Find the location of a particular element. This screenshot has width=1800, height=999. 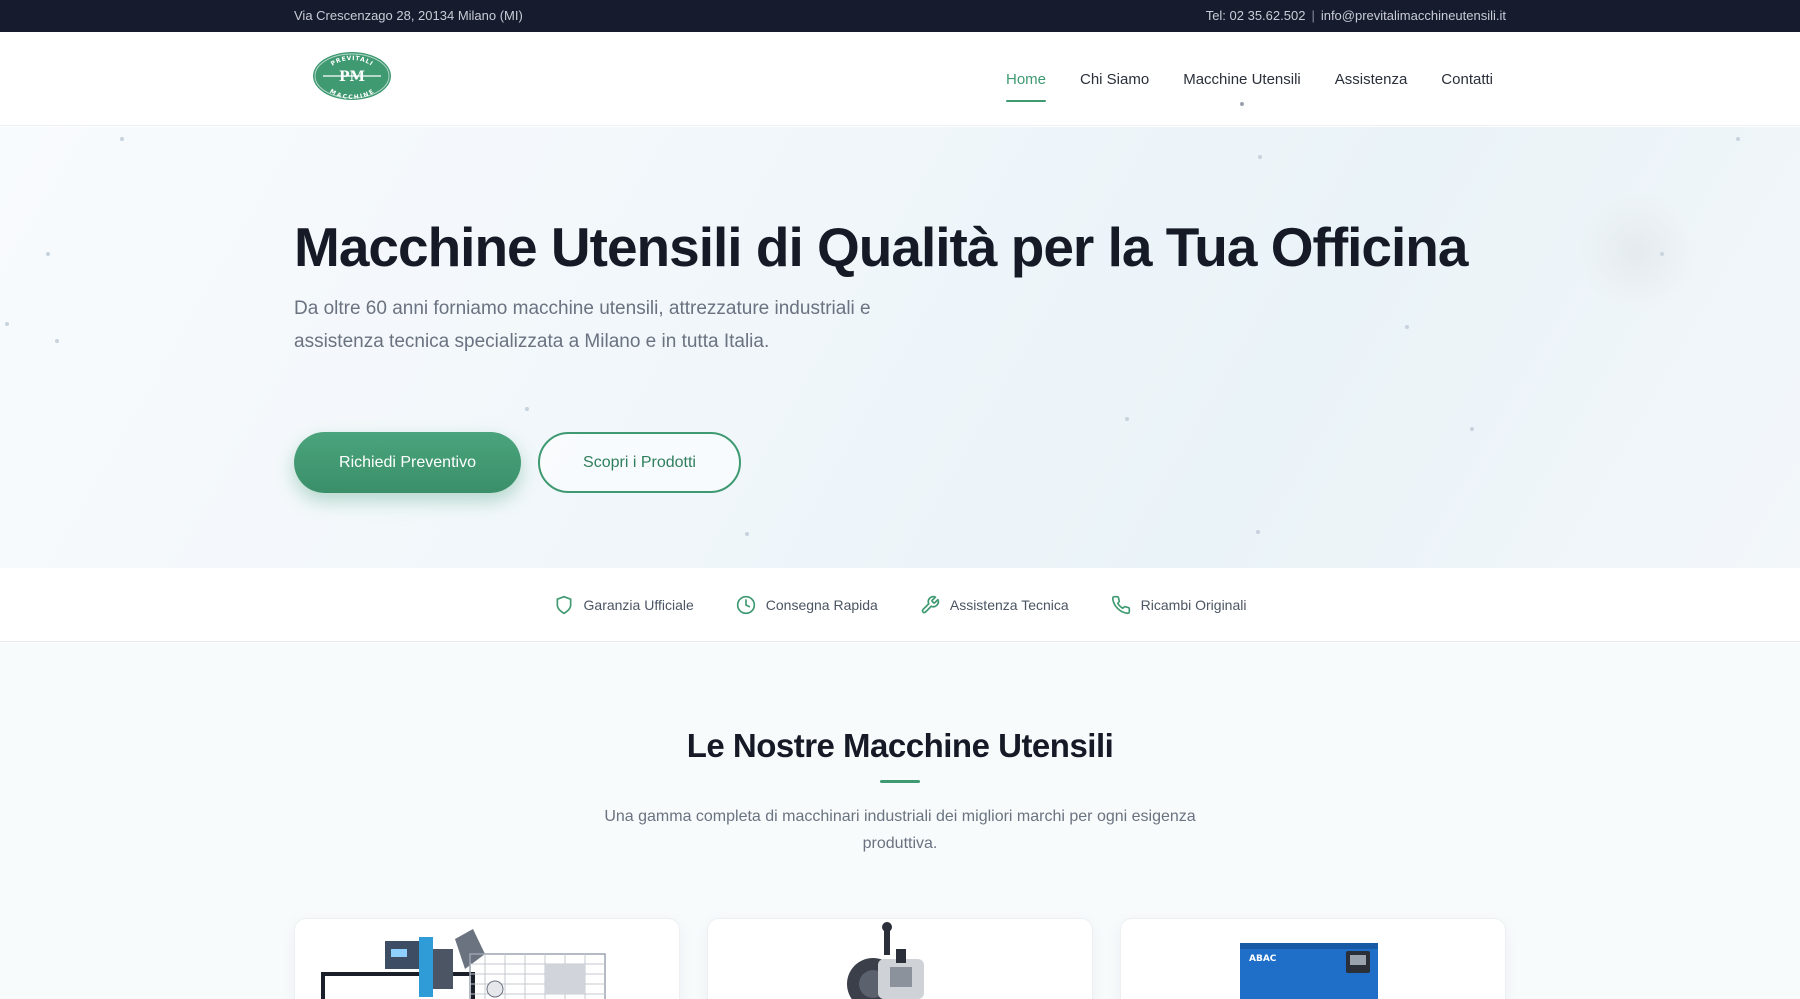

clock-icon is located at coordinates (745, 604).